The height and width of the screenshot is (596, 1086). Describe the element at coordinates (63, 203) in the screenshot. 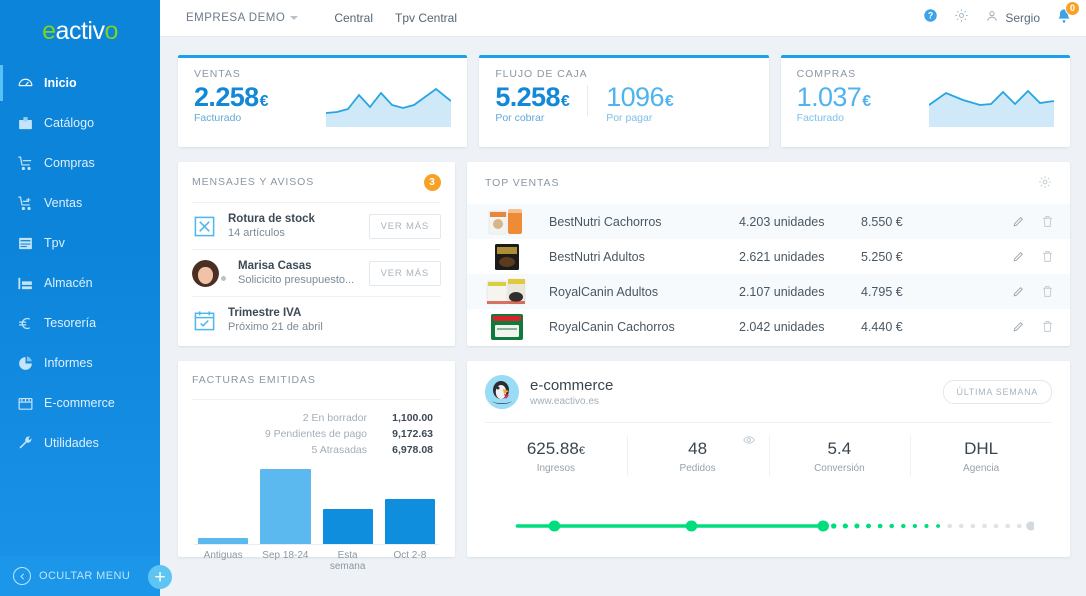

I see `sidebar-item-label: Ventas` at that location.